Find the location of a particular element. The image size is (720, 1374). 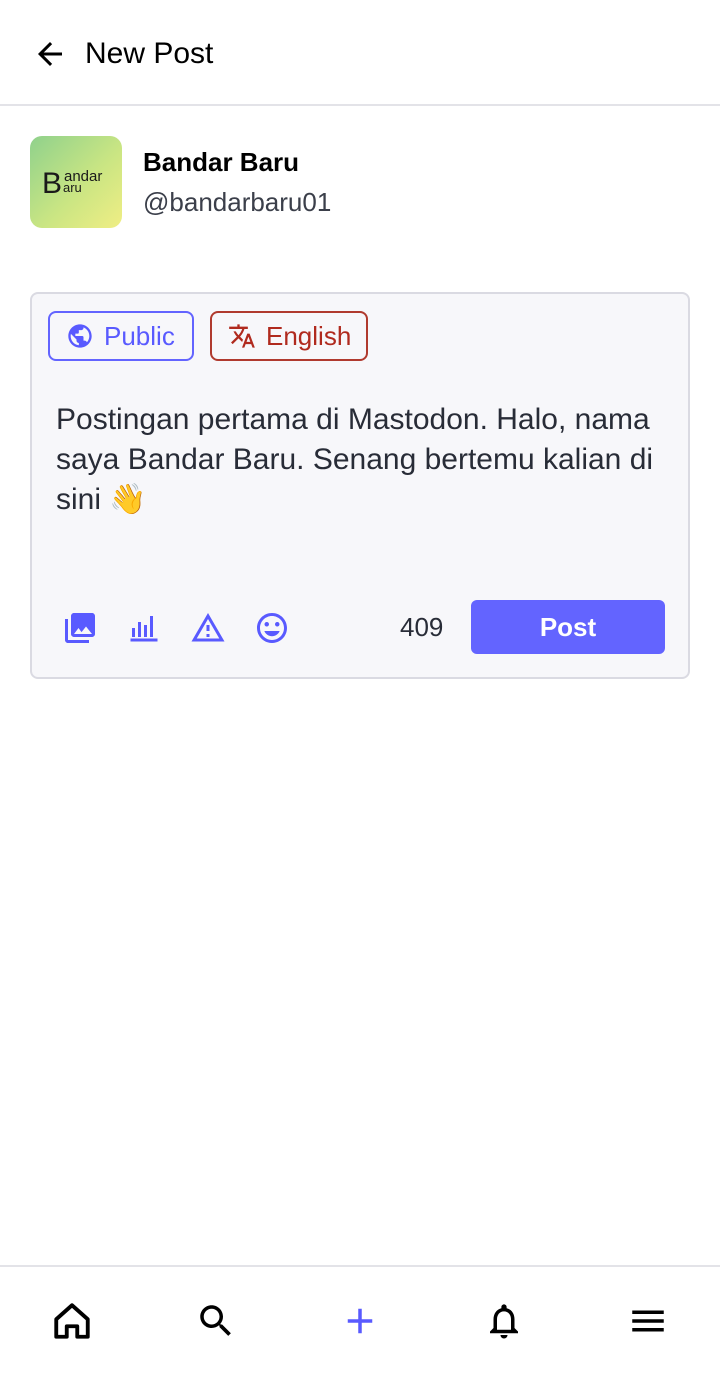

avatar-logo: B andar aru is located at coordinates (72, 183).